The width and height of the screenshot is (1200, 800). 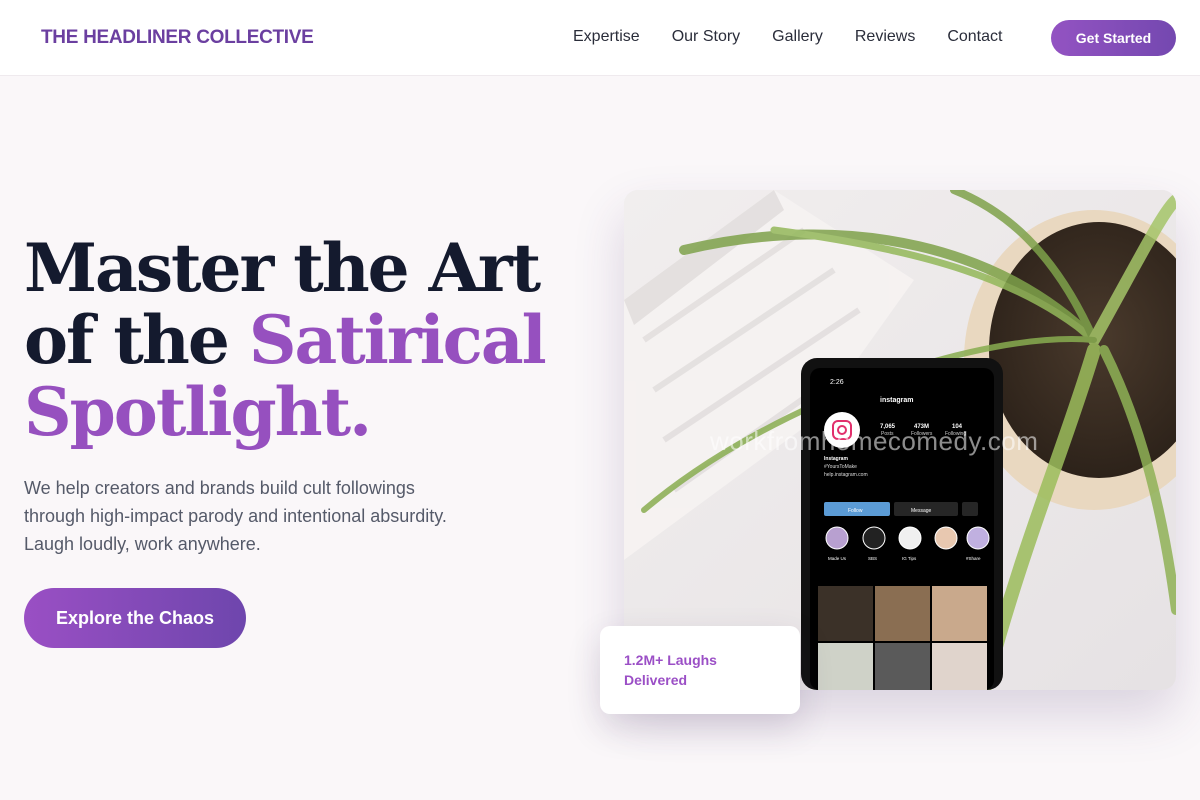 I want to click on headline-line-1: Master the Art, so click(x=282, y=268).